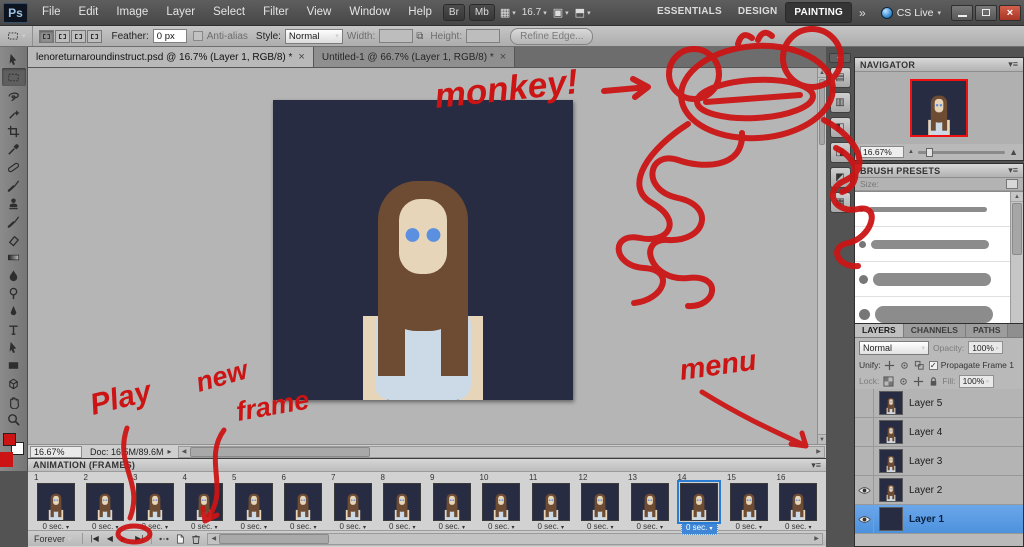 Image resolution: width=1024 pixels, height=547 pixels. Describe the element at coordinates (180, 538) in the screenshot. I see `new-frame-button` at that location.